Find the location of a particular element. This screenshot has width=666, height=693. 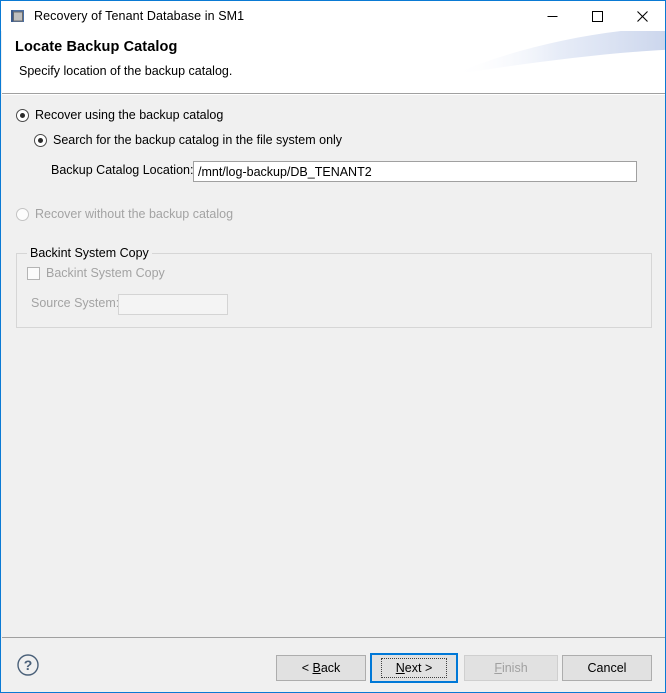

maximize-icon is located at coordinates (597, 16).